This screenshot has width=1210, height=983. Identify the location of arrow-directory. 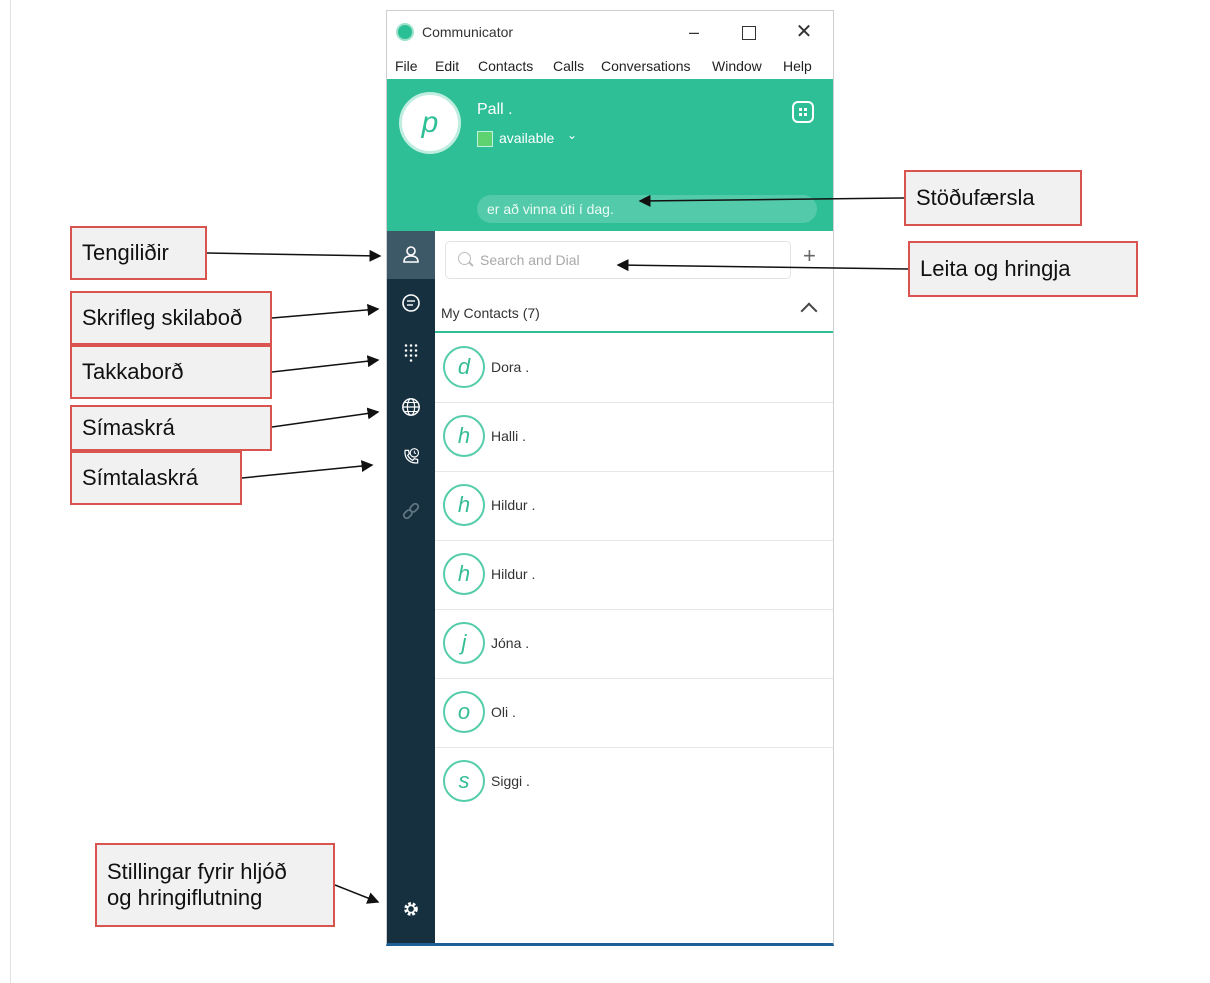
(325, 417).